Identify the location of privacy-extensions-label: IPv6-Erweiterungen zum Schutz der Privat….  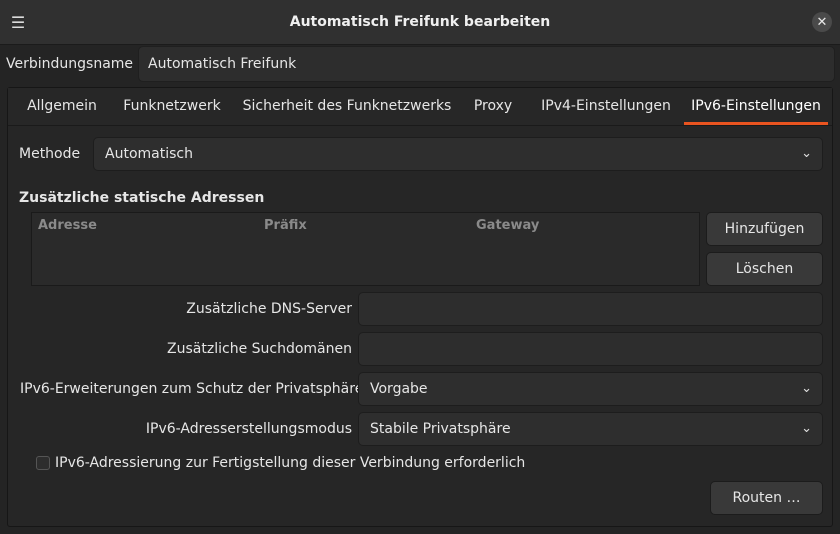
(192, 389).